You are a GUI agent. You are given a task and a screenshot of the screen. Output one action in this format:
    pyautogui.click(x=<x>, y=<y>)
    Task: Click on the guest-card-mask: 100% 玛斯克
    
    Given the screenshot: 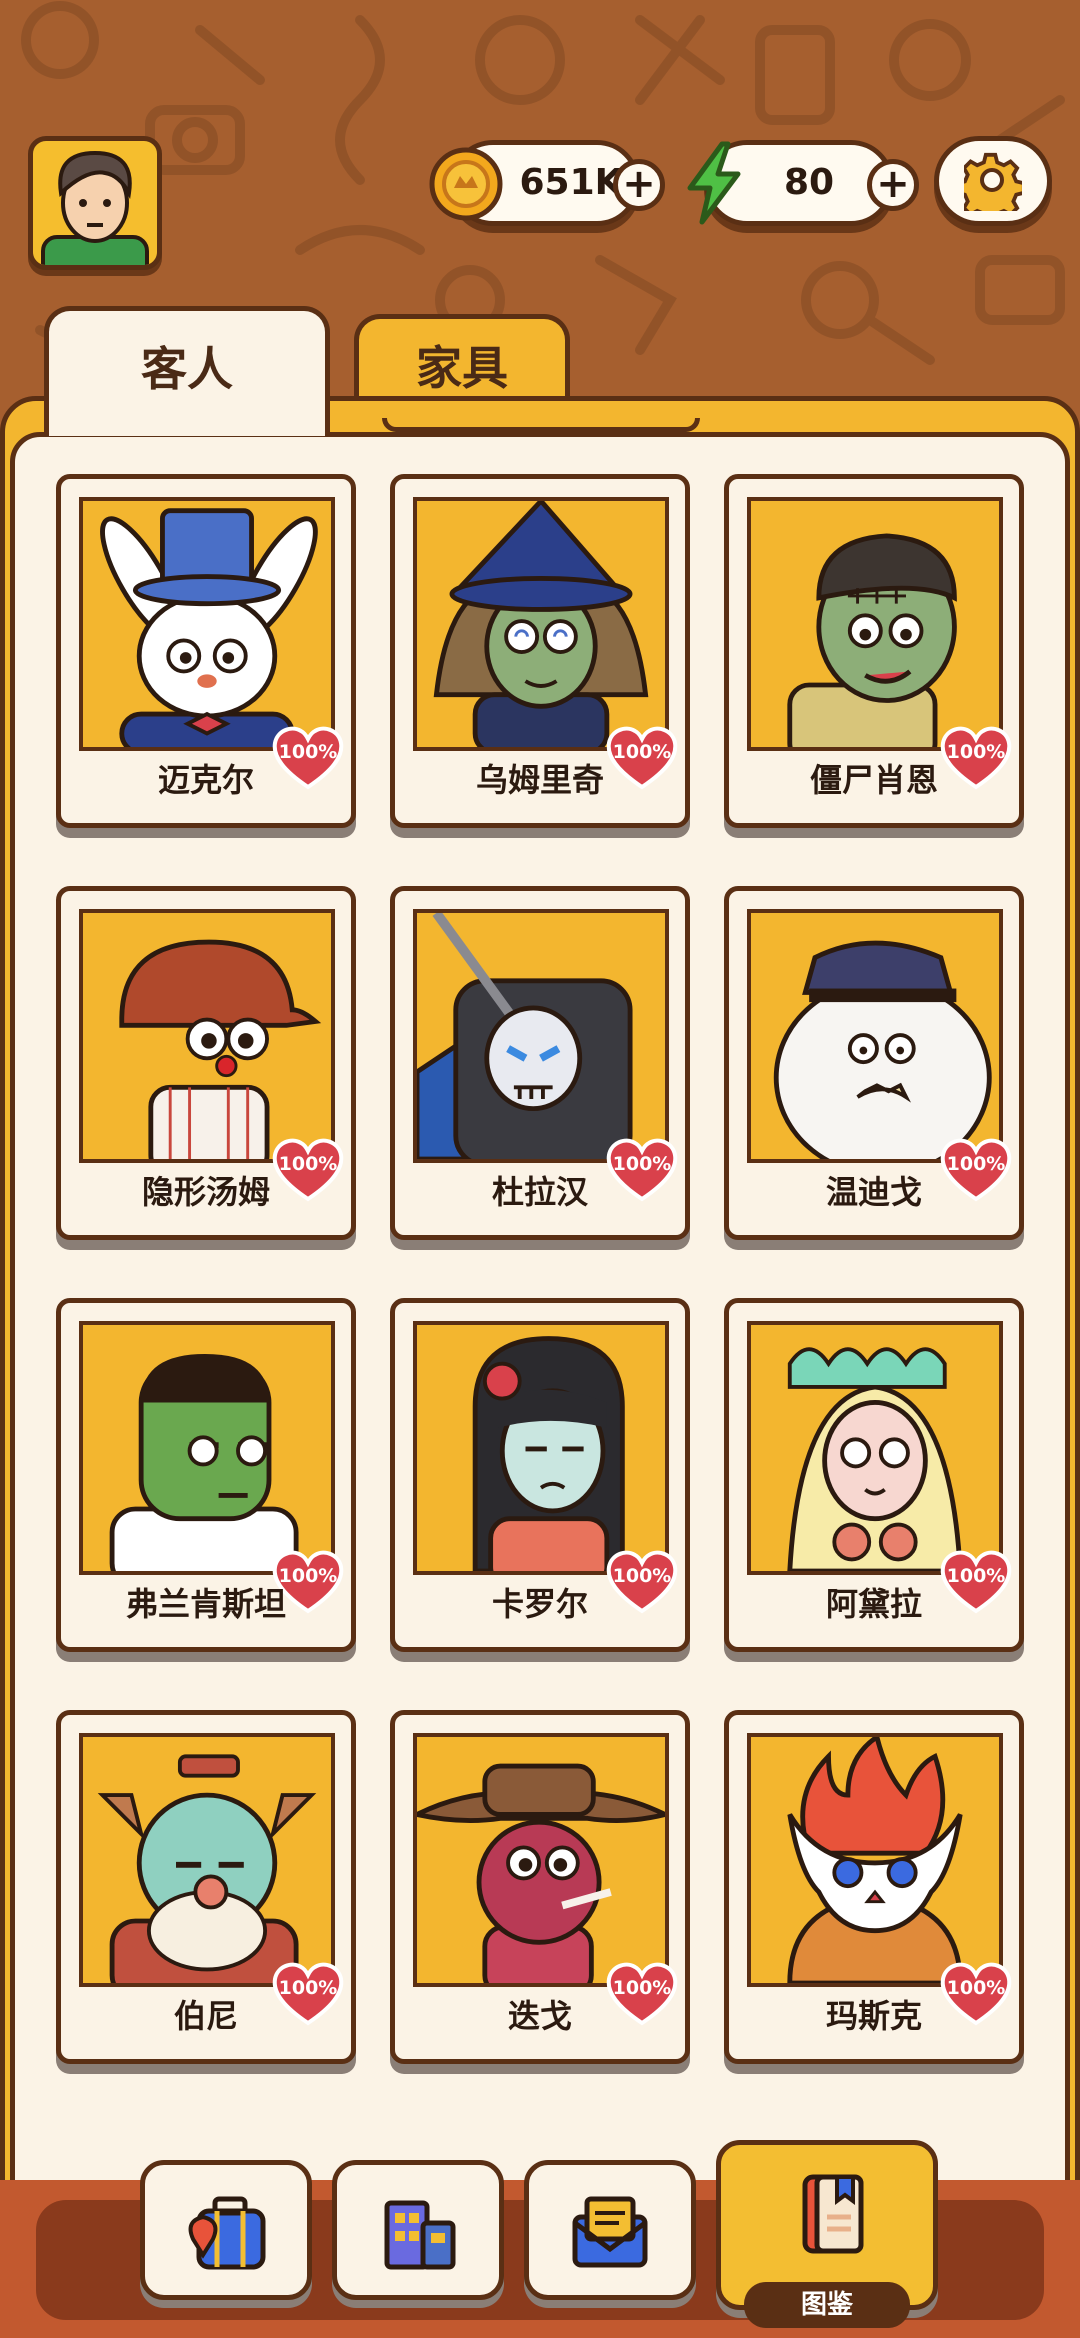 What is the action you would take?
    pyautogui.click(x=874, y=1887)
    